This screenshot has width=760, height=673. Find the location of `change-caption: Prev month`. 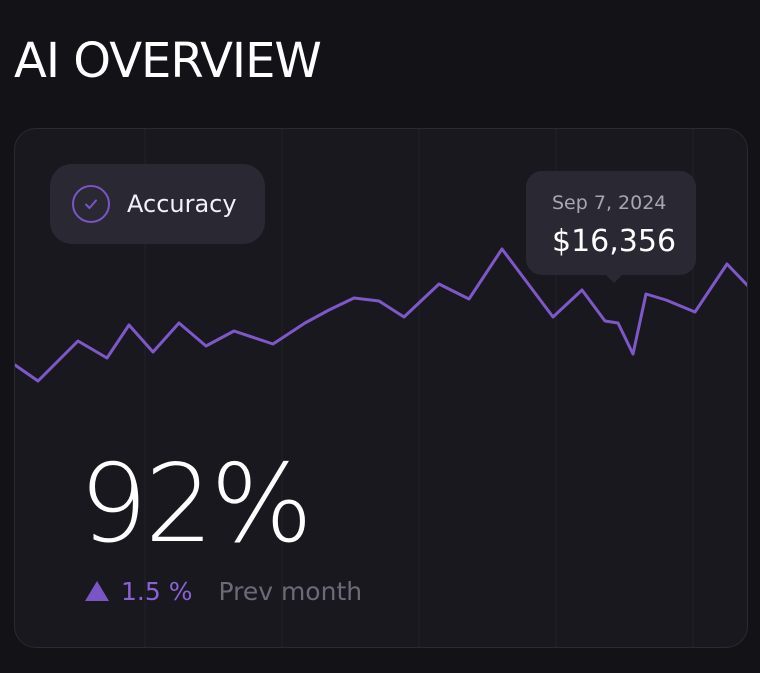

change-caption: Prev month is located at coordinates (290, 591).